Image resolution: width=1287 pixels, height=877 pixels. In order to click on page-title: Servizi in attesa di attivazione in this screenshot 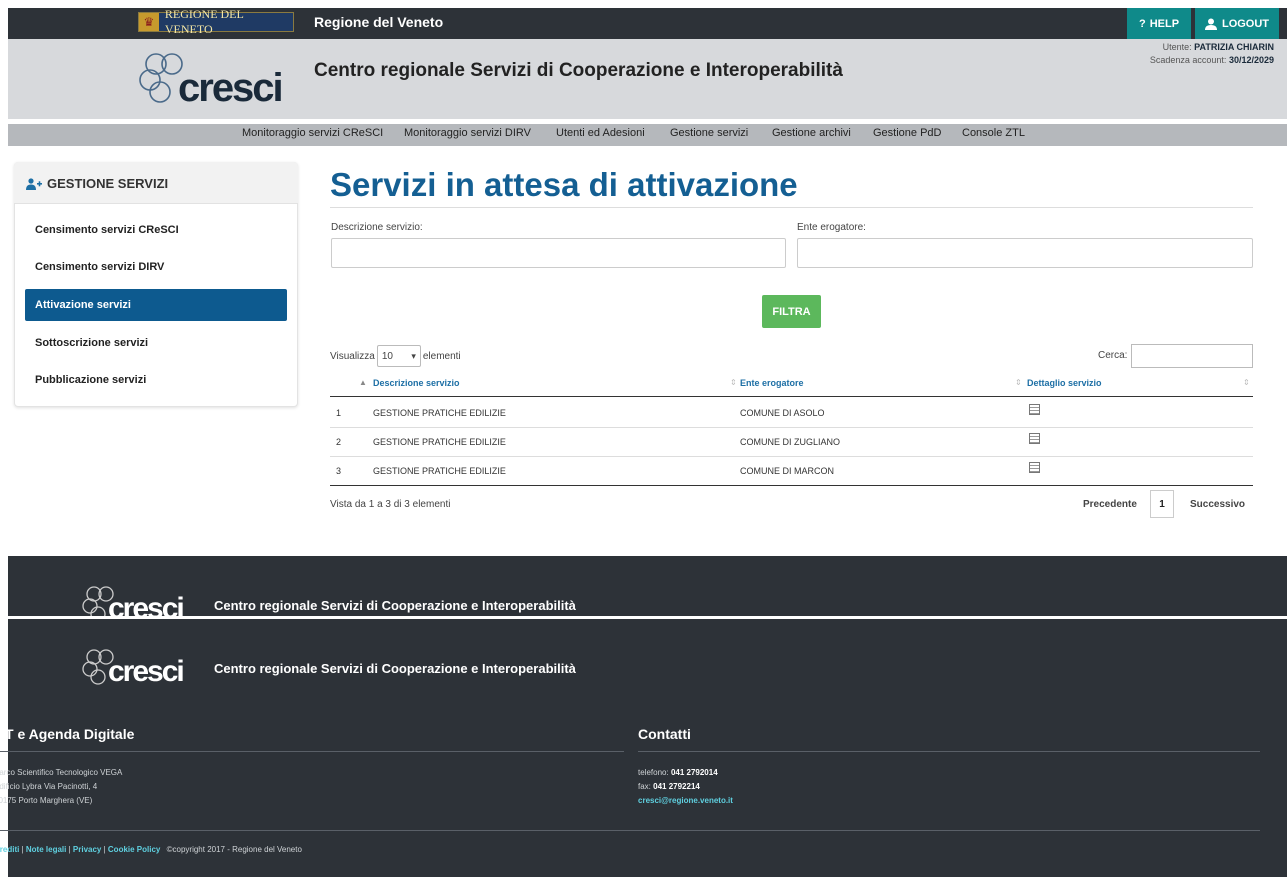, I will do `click(564, 184)`.